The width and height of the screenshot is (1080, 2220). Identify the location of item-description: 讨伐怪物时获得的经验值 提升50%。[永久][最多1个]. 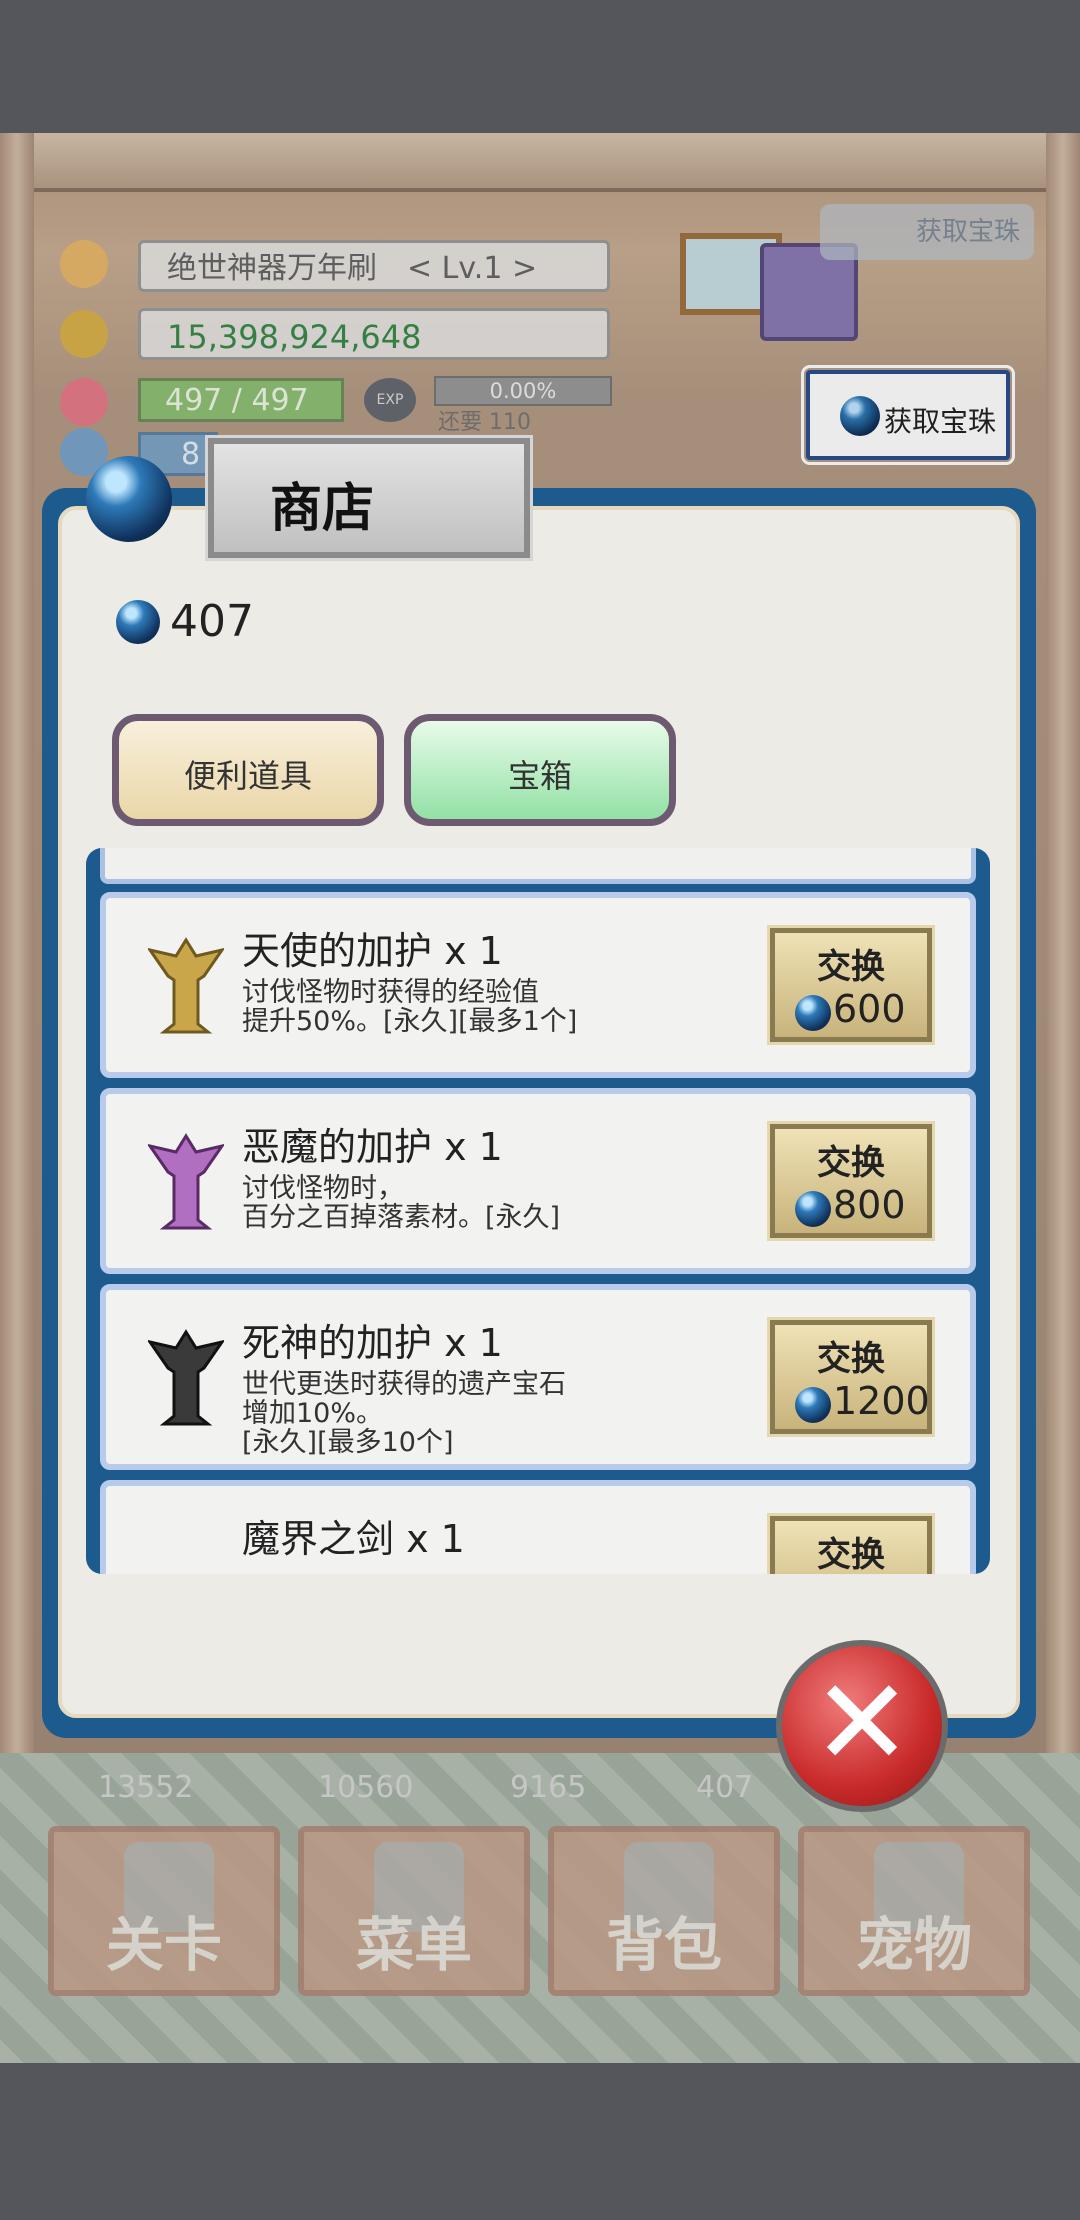
(410, 1007).